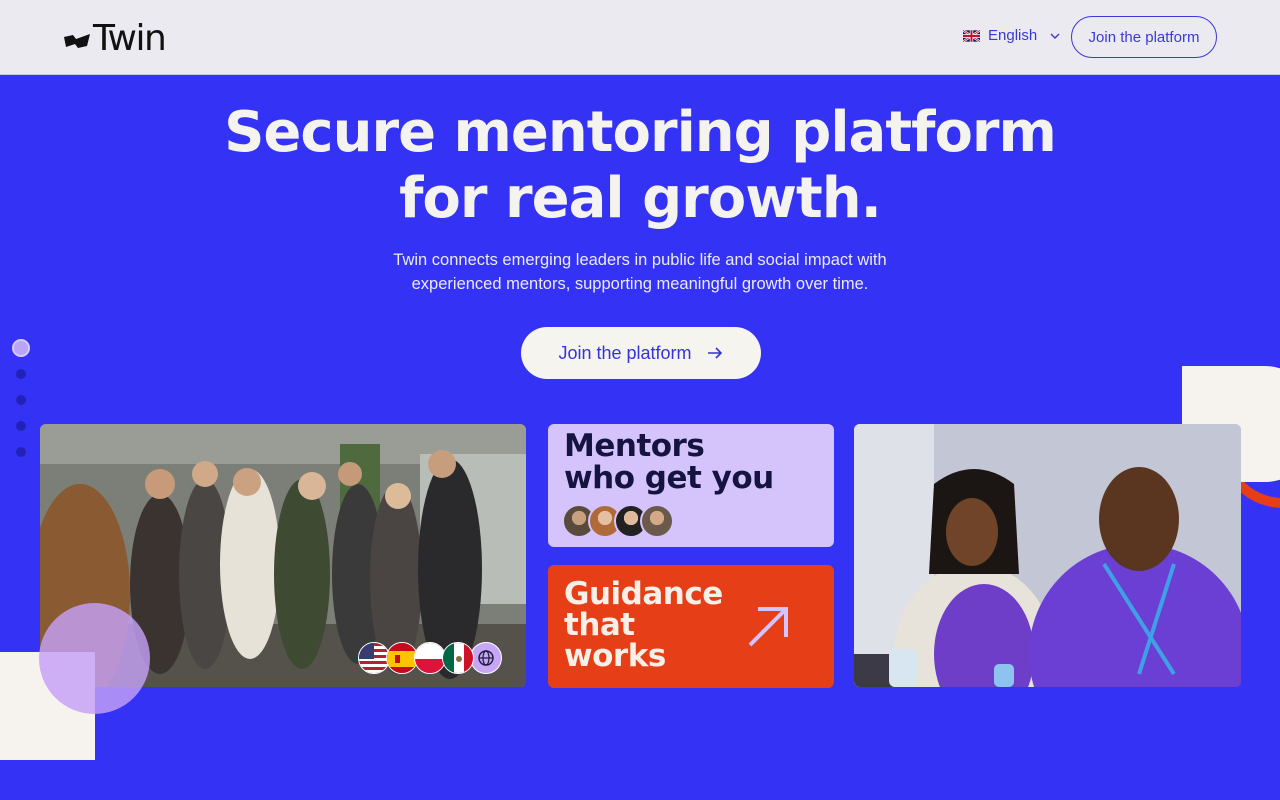 The image size is (1280, 800). Describe the element at coordinates (430, 658) in the screenshot. I see `language-flags` at that location.